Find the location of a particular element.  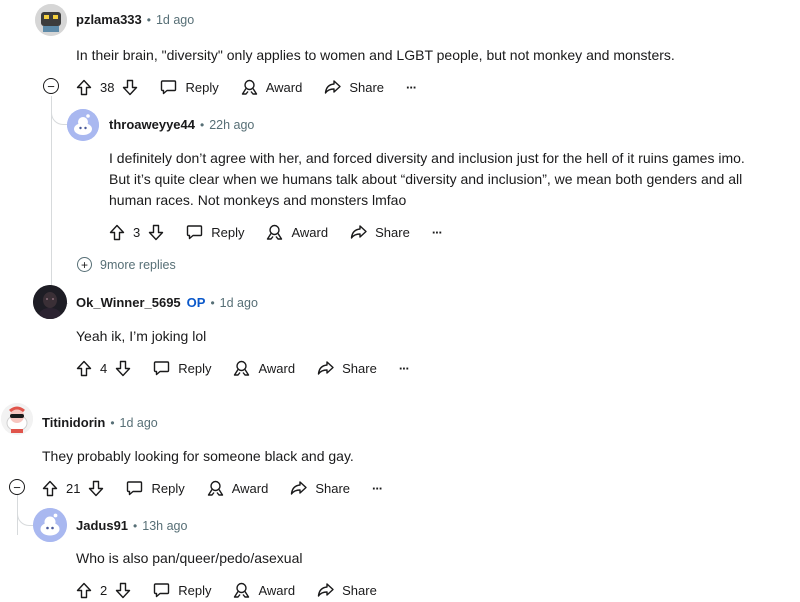

vote-count: 4 is located at coordinates (104, 368).